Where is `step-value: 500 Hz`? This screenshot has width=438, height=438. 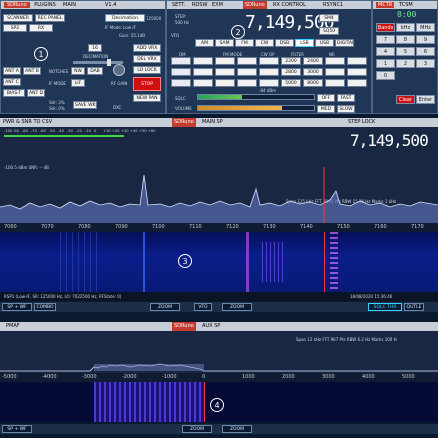 step-value: 500 Hz is located at coordinates (182, 22).